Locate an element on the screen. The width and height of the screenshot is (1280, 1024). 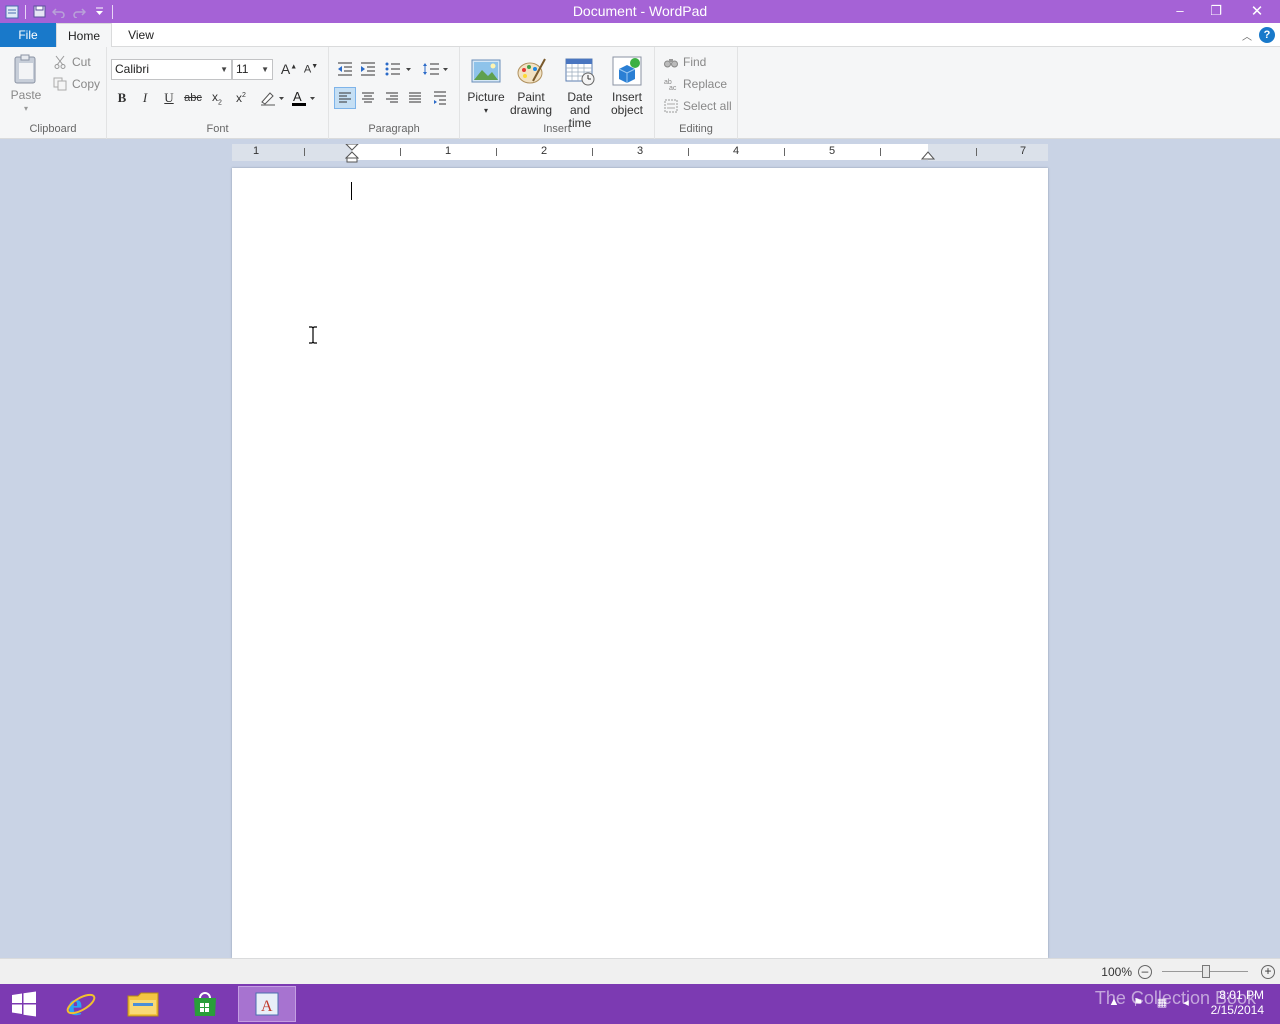
underline-button: U is located at coordinates (169, 98).